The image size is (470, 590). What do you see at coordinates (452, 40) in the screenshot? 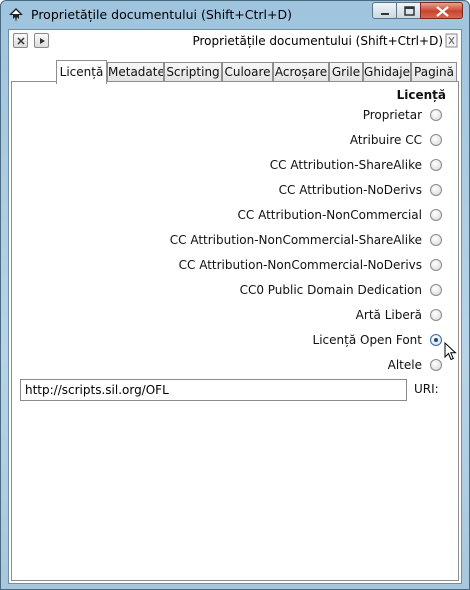
I see `drag-handle-icon` at bounding box center [452, 40].